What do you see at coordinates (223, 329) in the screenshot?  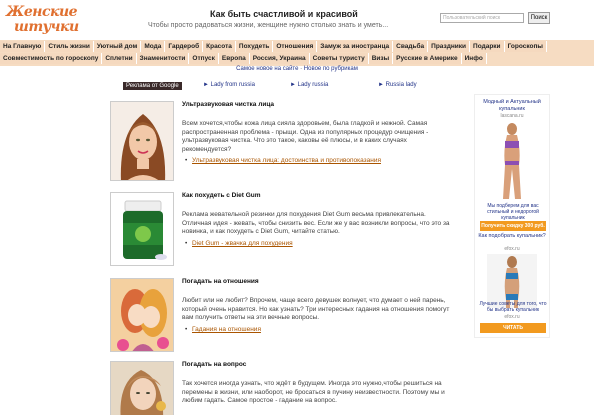 I see `article-link: Гадания на отношения` at bounding box center [223, 329].